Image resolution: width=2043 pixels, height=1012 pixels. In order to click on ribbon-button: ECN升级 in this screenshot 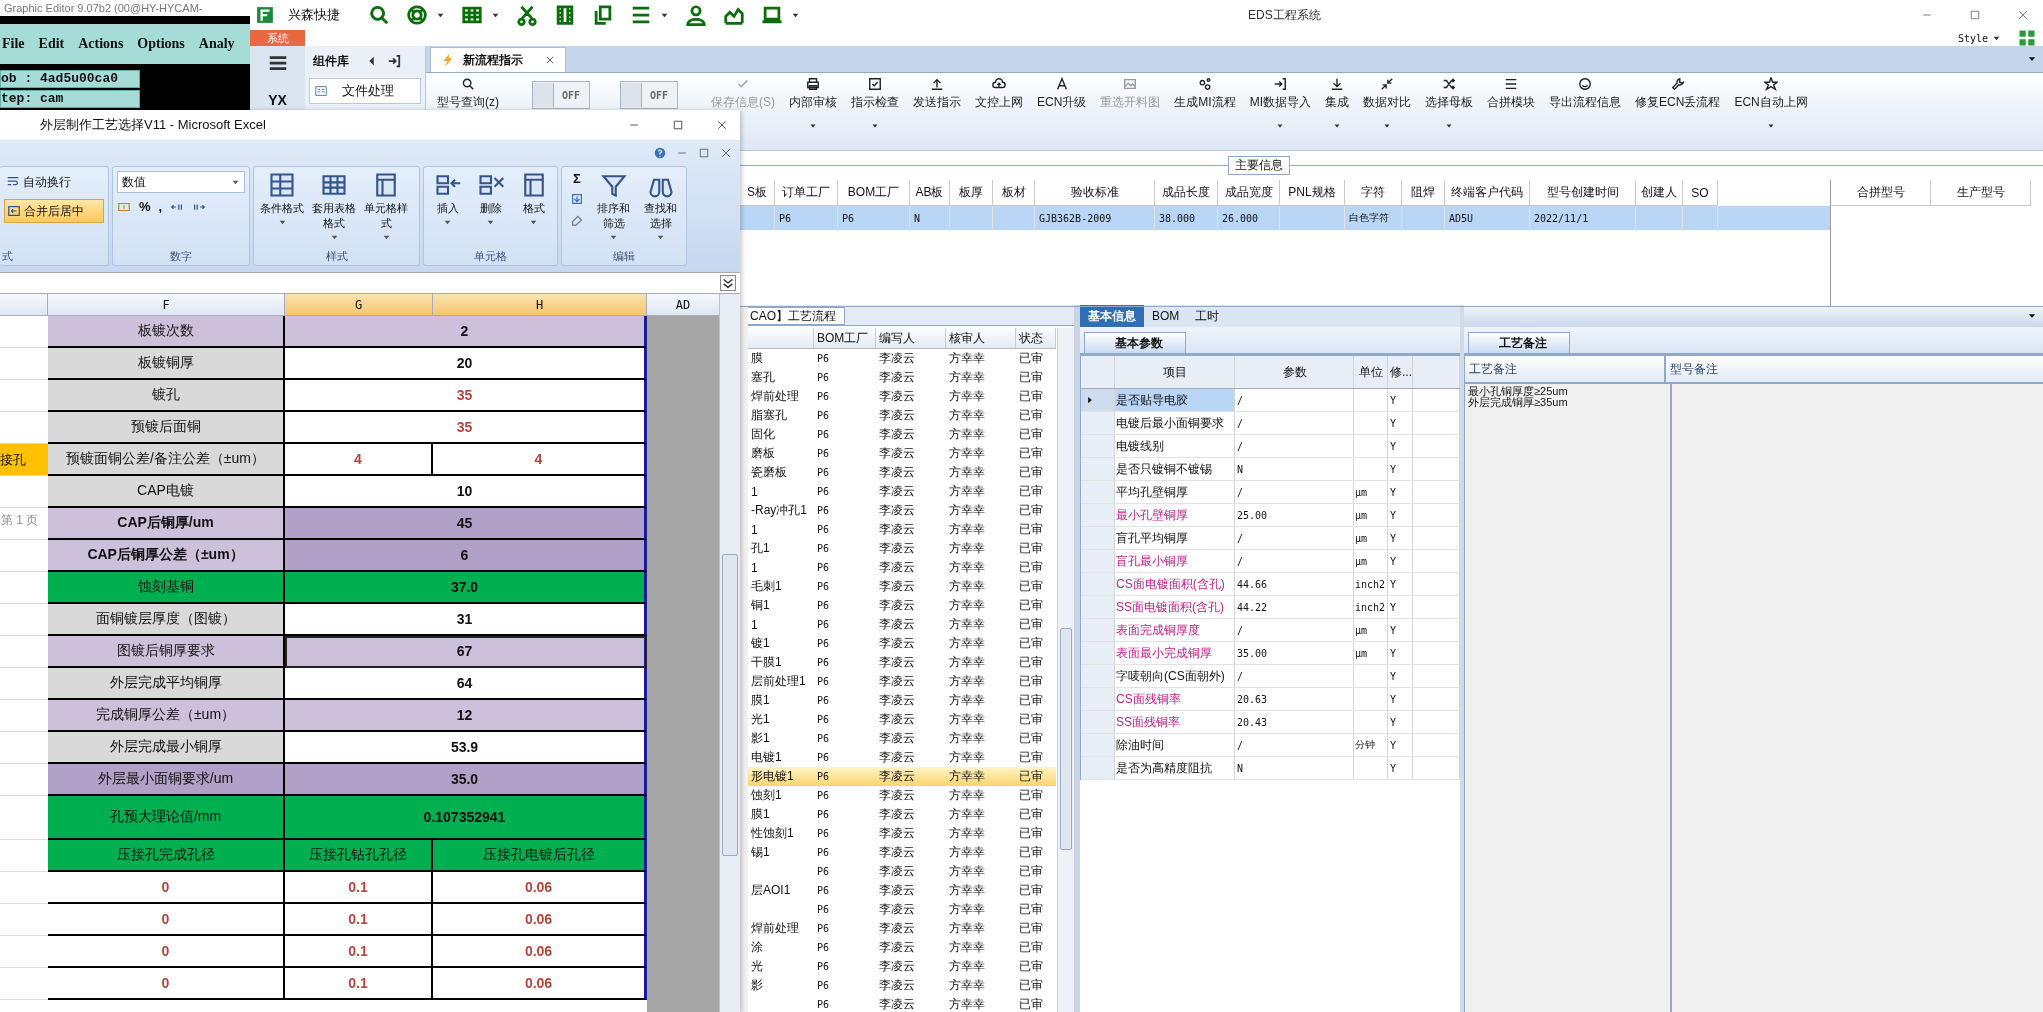, I will do `click(1062, 94)`.